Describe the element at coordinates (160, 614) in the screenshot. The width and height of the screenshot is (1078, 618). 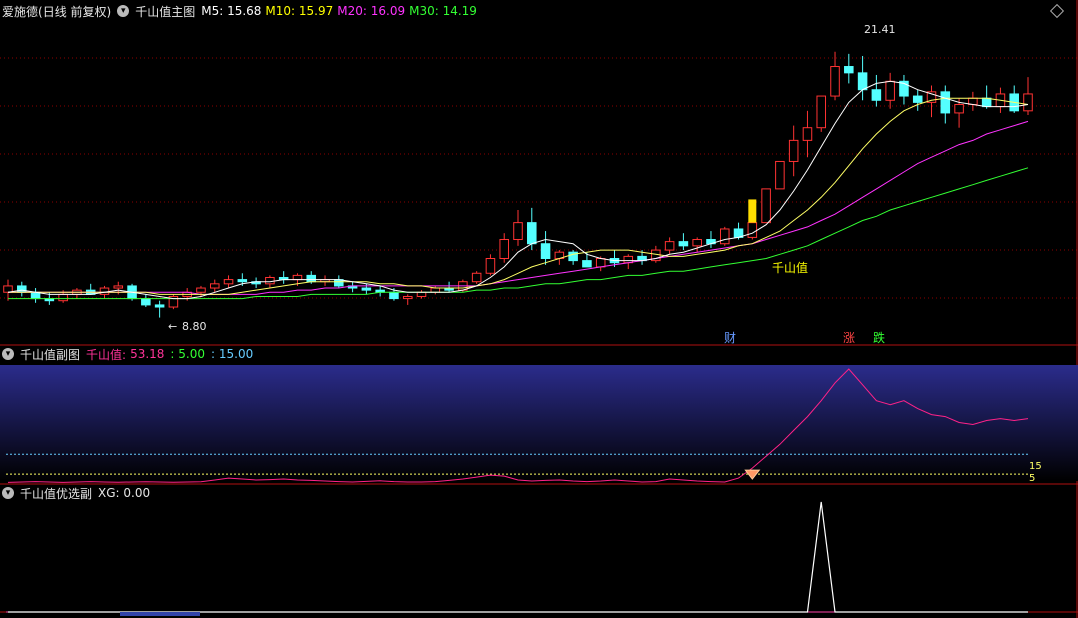
I see `scrollbar-thumb` at that location.